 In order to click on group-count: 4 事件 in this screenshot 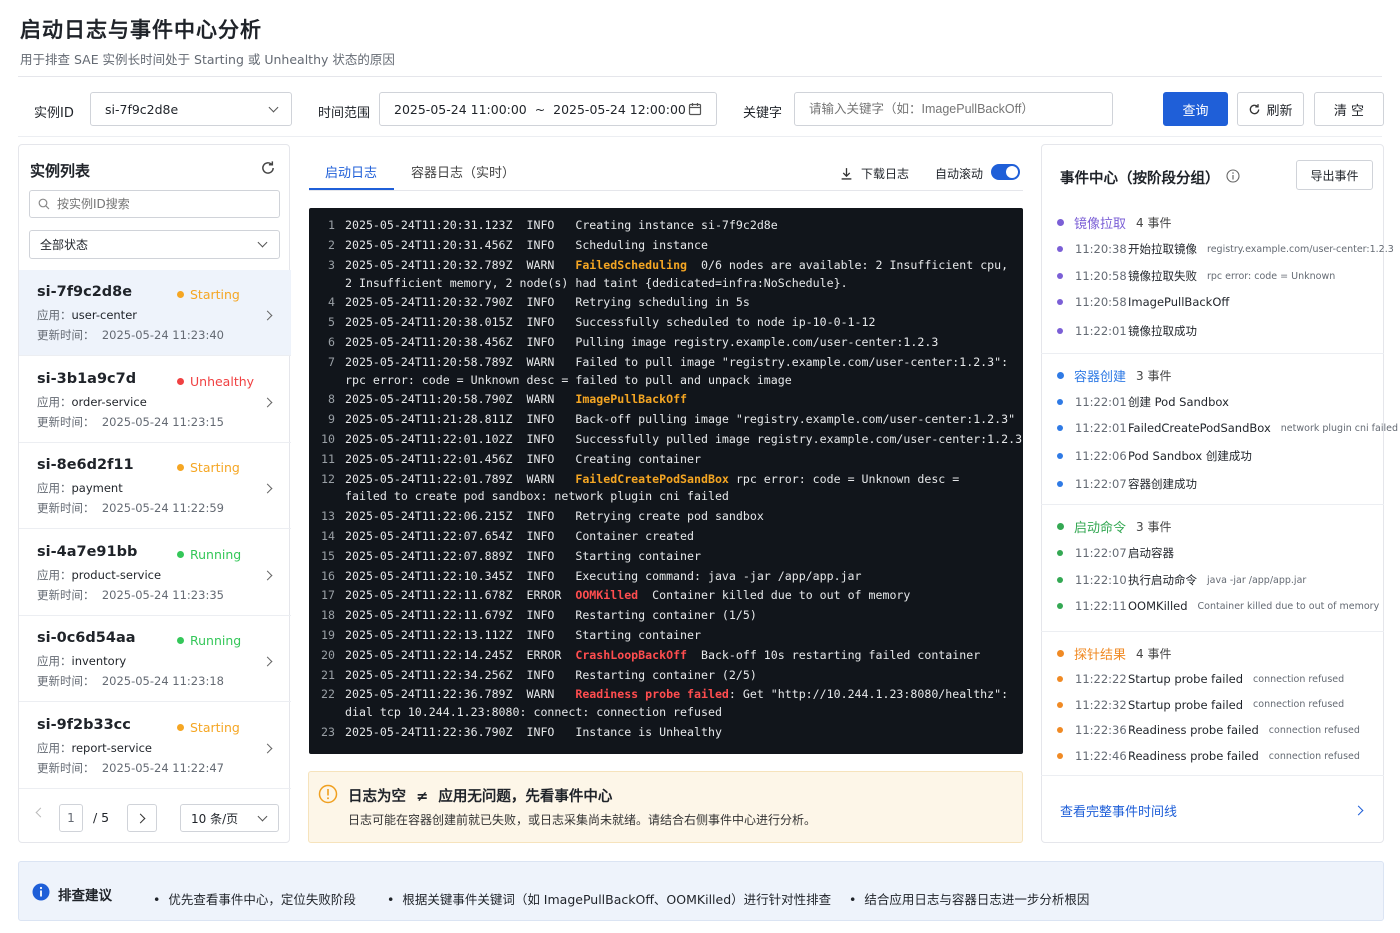, I will do `click(1154, 223)`.